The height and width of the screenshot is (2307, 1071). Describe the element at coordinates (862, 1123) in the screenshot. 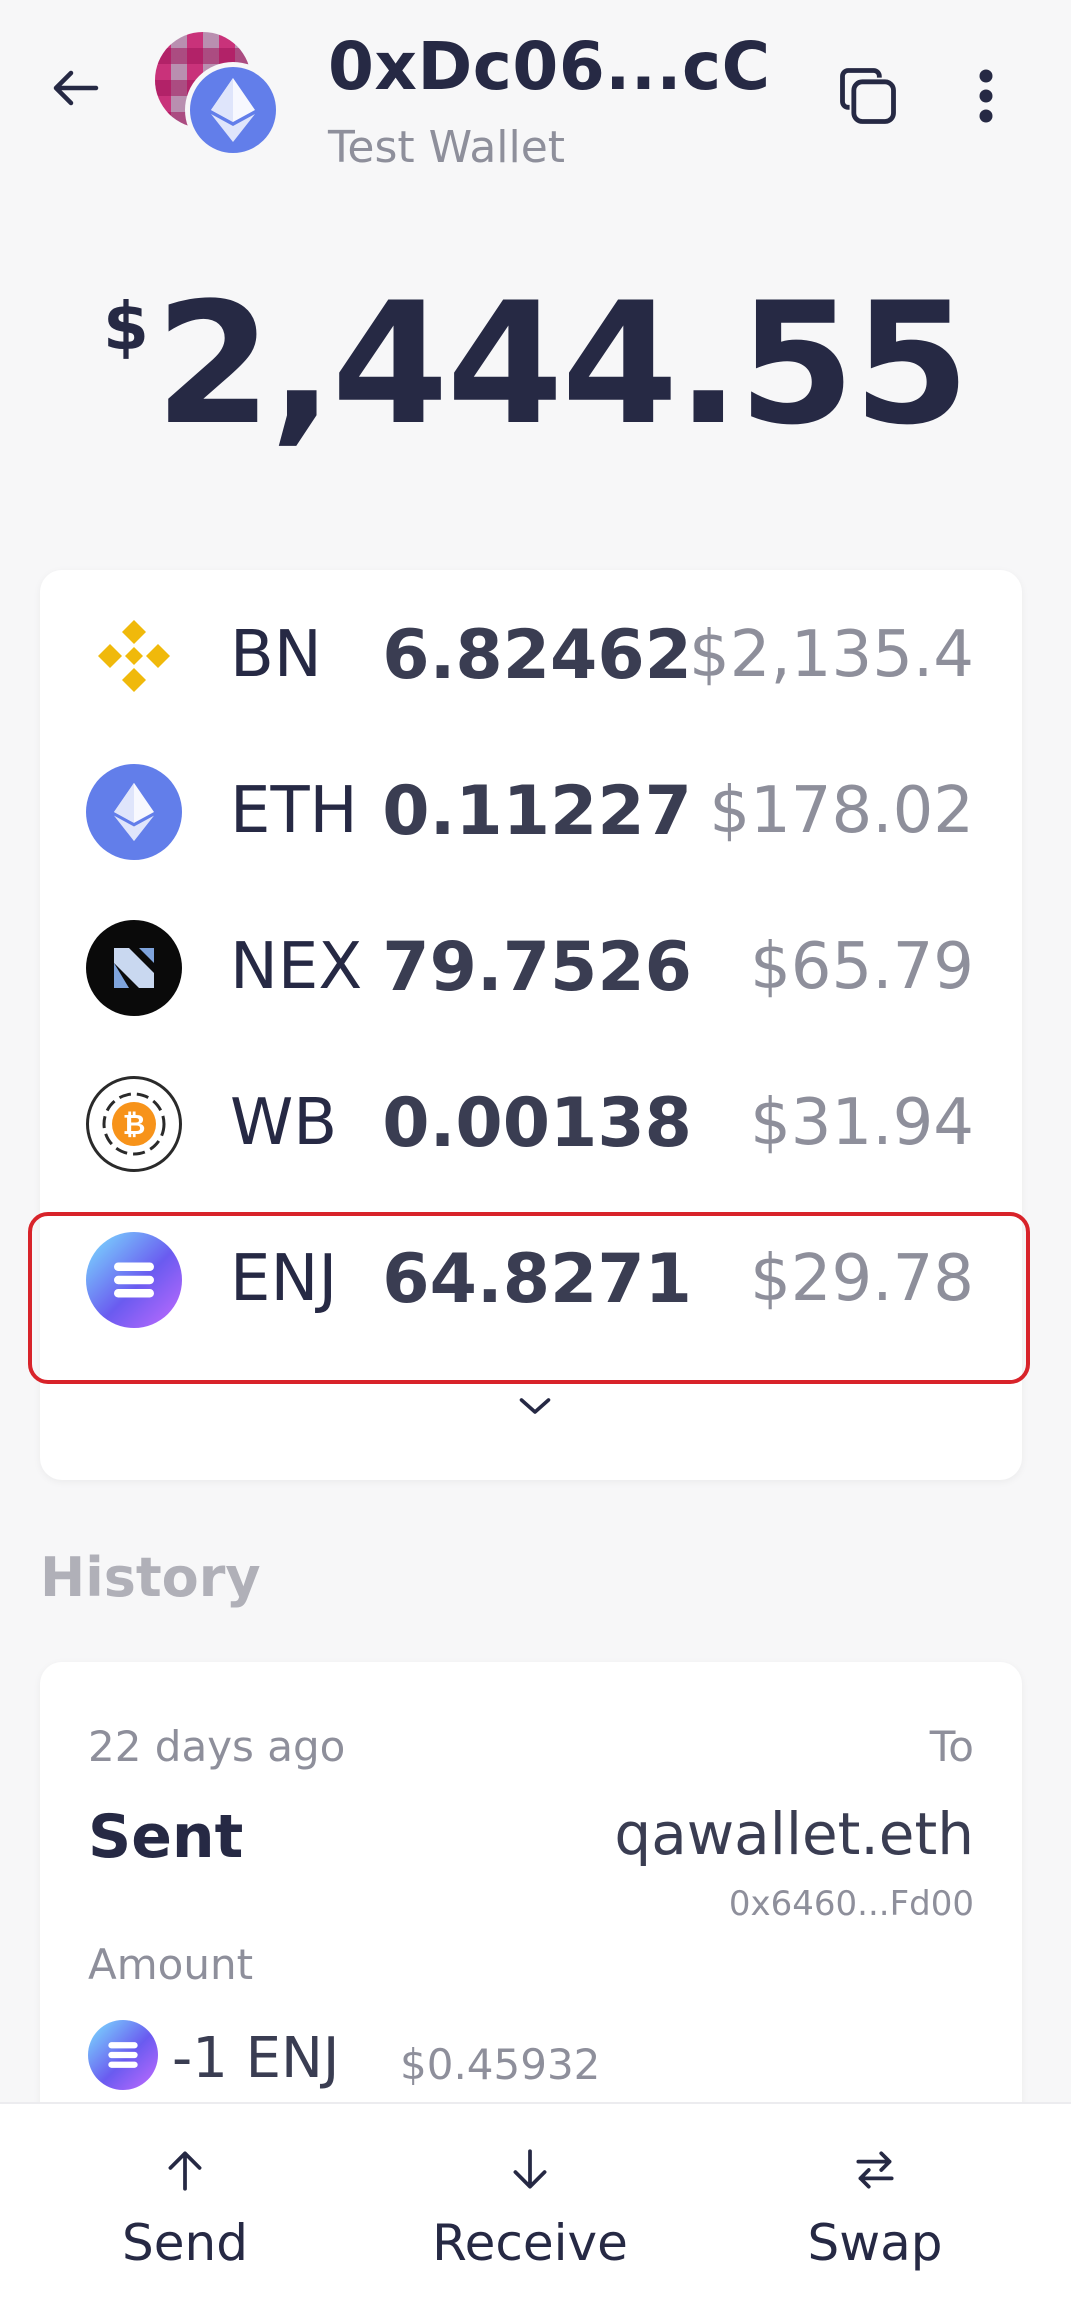

I see `asset-value: $31.94` at that location.